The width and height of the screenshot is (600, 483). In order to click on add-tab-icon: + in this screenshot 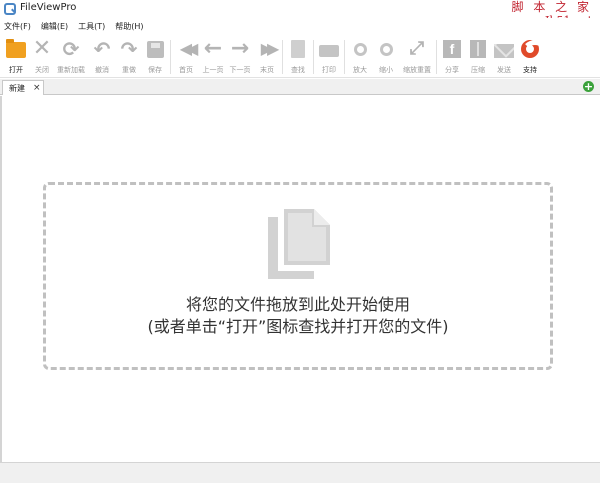, I will do `click(588, 86)`.